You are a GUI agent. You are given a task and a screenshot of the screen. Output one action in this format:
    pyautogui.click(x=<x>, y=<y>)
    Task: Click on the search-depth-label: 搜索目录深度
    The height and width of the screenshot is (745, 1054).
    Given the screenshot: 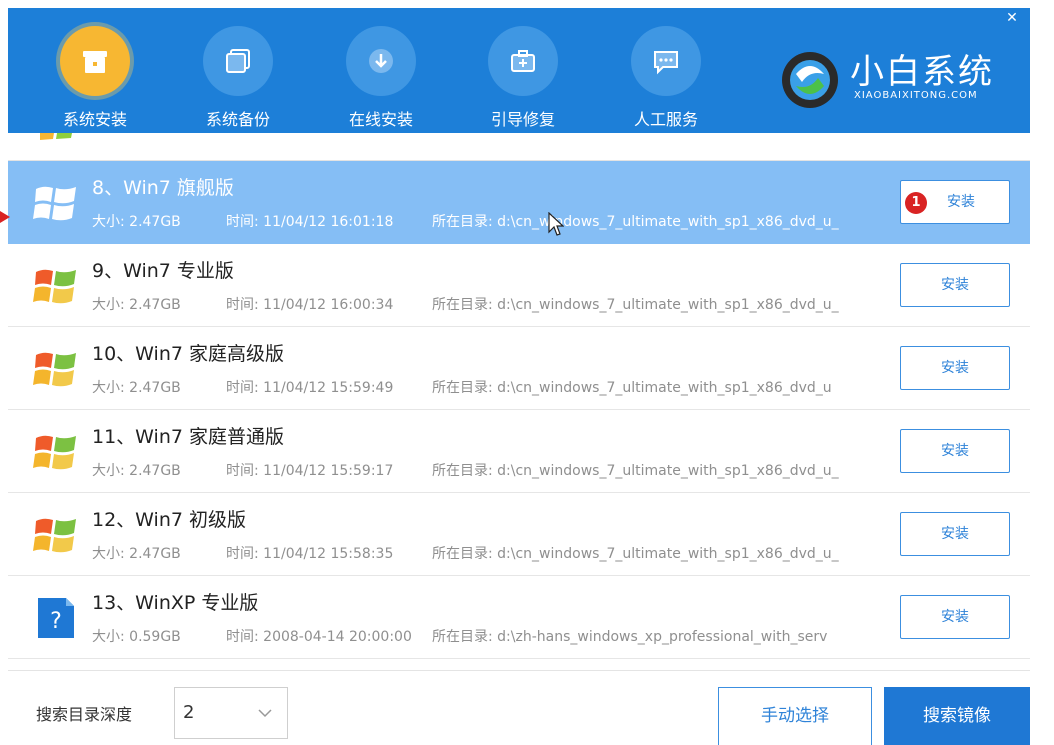 What is the action you would take?
    pyautogui.click(x=84, y=714)
    